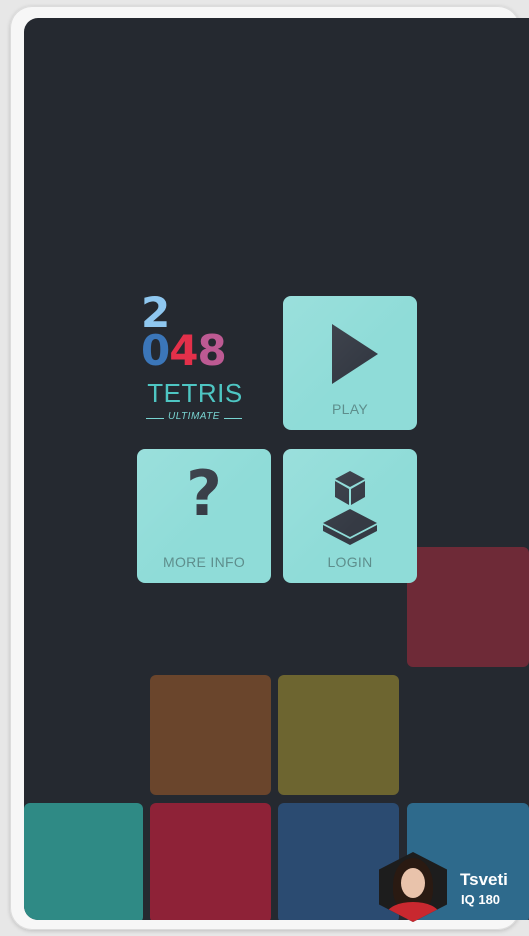 The height and width of the screenshot is (936, 529). I want to click on more-info-button: ? MORE INFO, so click(204, 516).